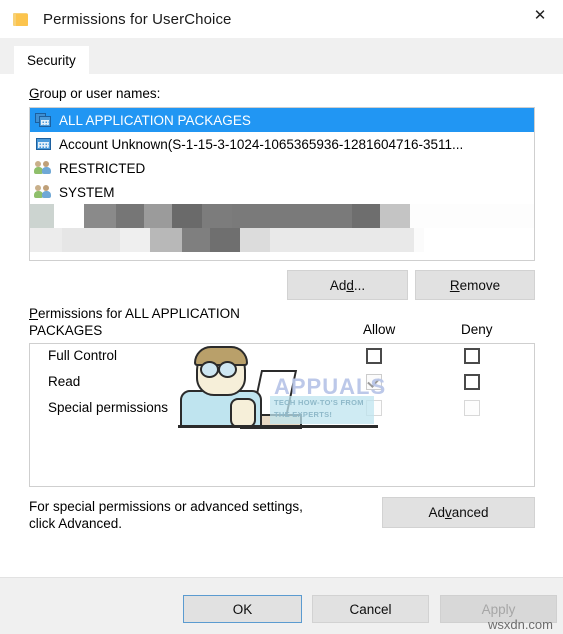  Describe the element at coordinates (282, 383) in the screenshot. I see `table-row: Read` at that location.